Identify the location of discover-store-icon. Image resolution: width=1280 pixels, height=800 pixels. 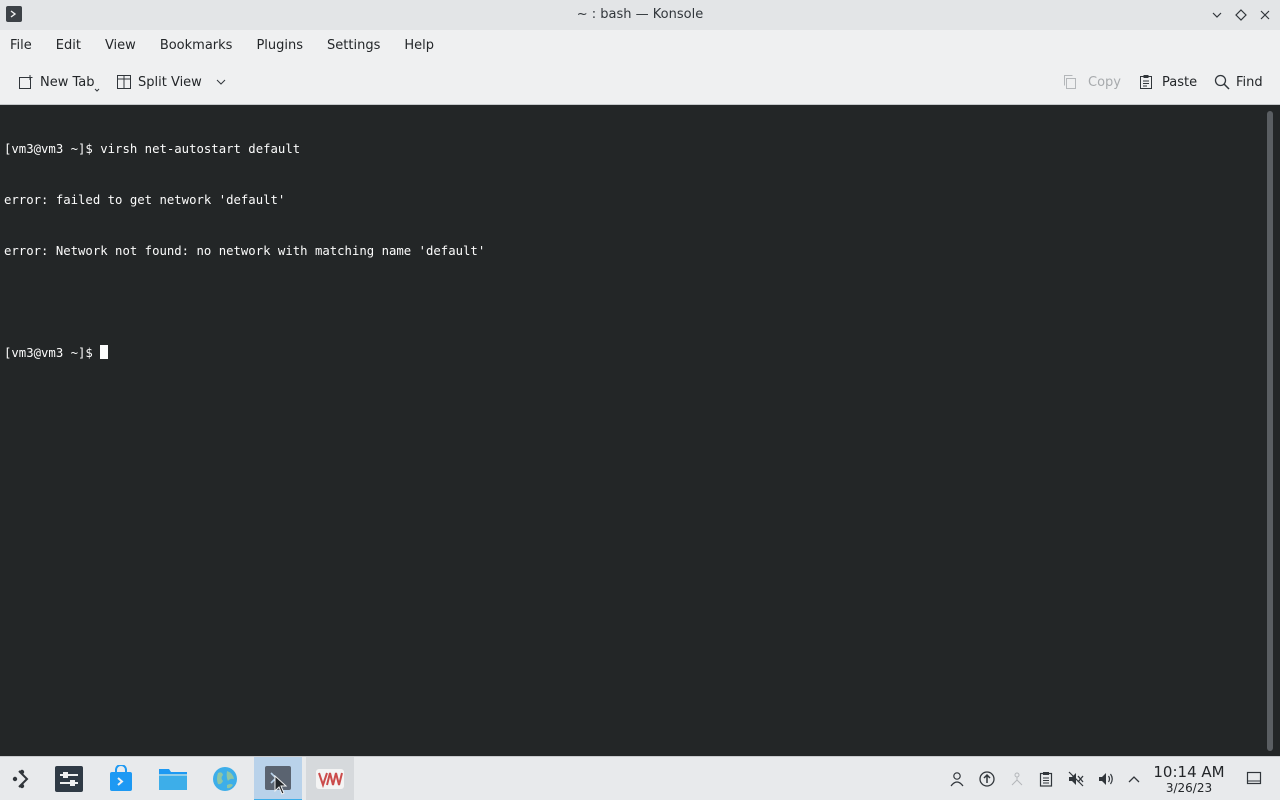
(121, 778).